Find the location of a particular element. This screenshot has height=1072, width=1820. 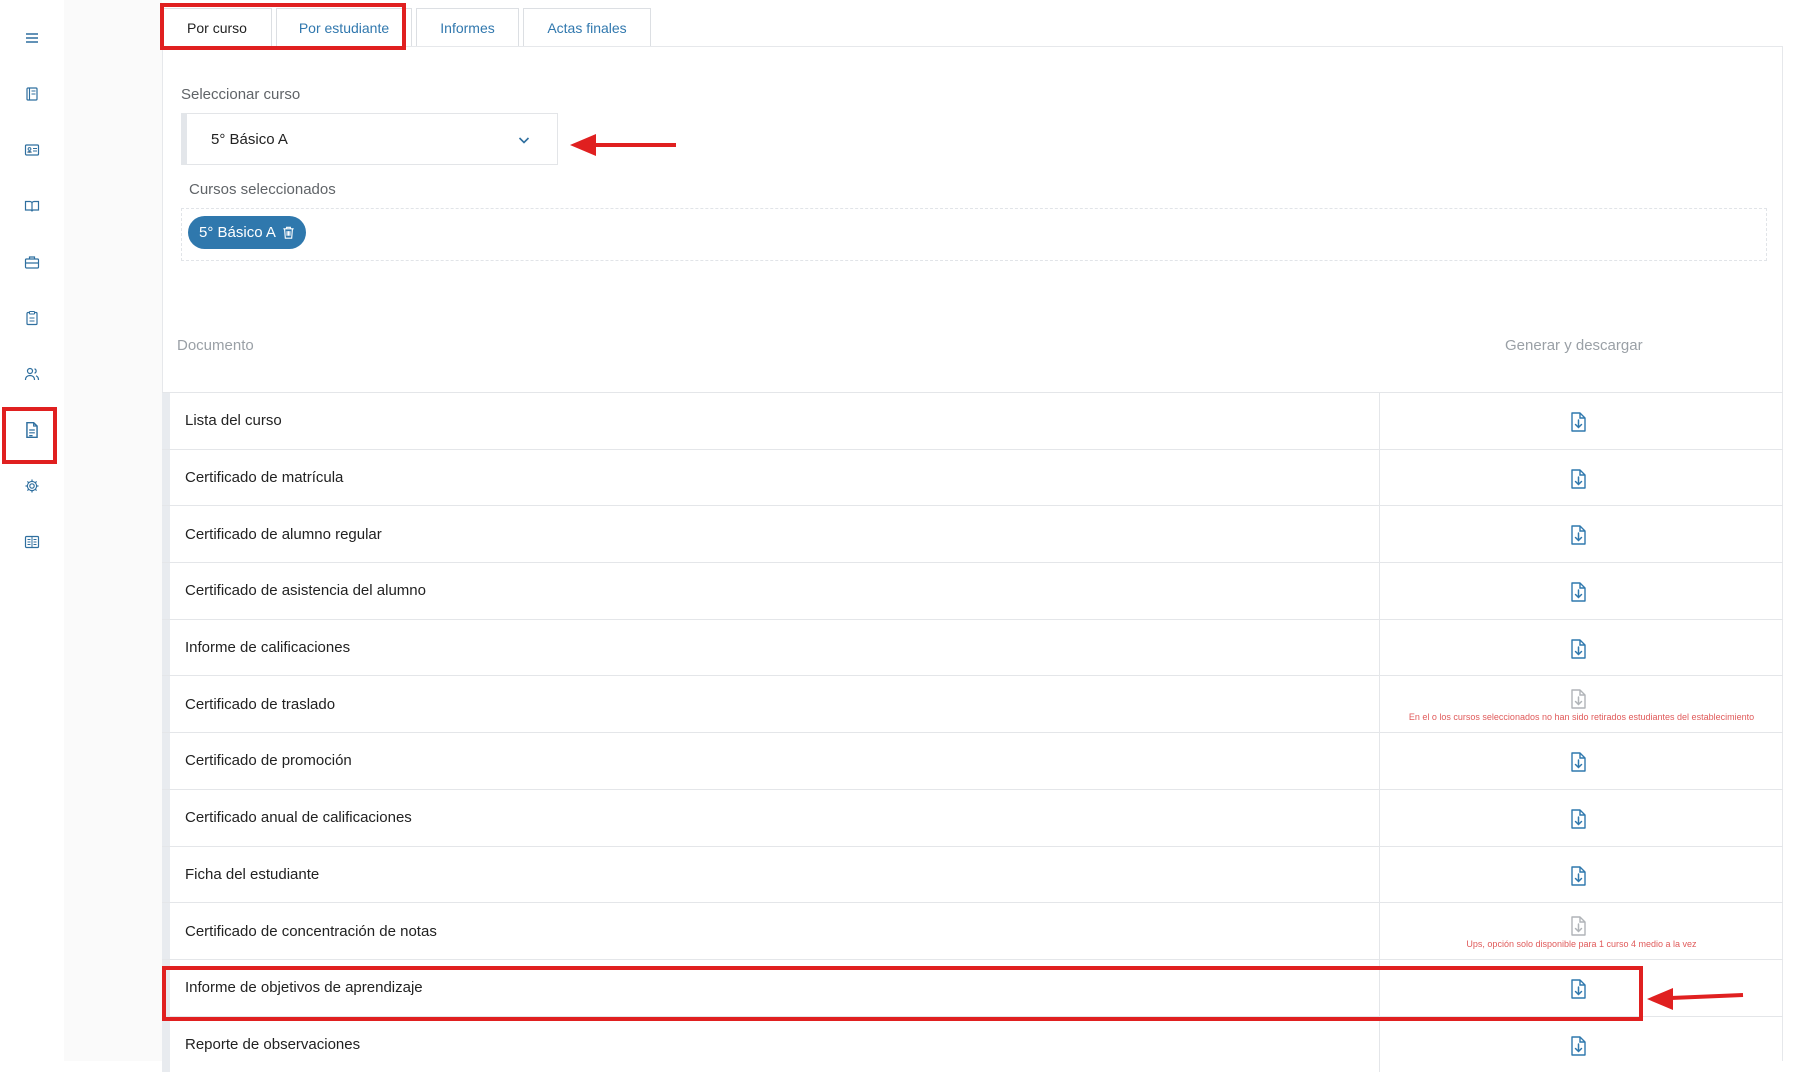

menu-button is located at coordinates (32, 38).